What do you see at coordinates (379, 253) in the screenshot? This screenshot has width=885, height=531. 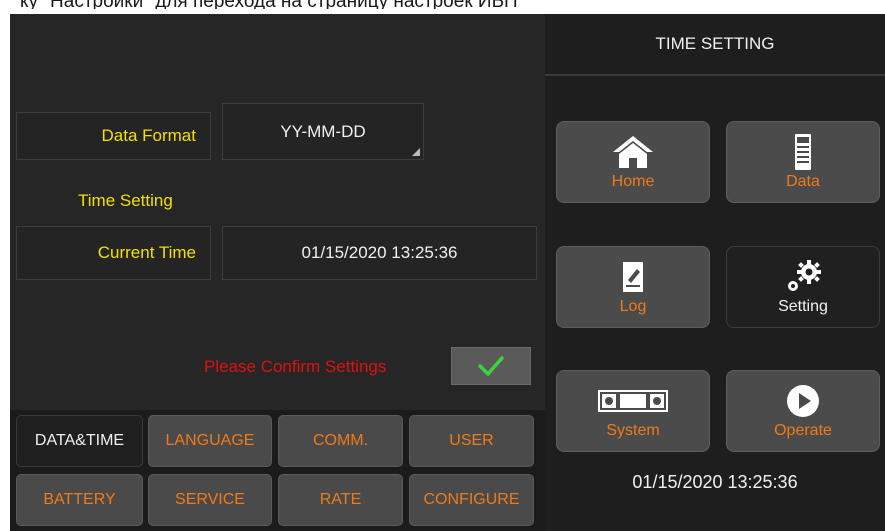 I see `current-time-field: 01/15/2020 13:25:36` at bounding box center [379, 253].